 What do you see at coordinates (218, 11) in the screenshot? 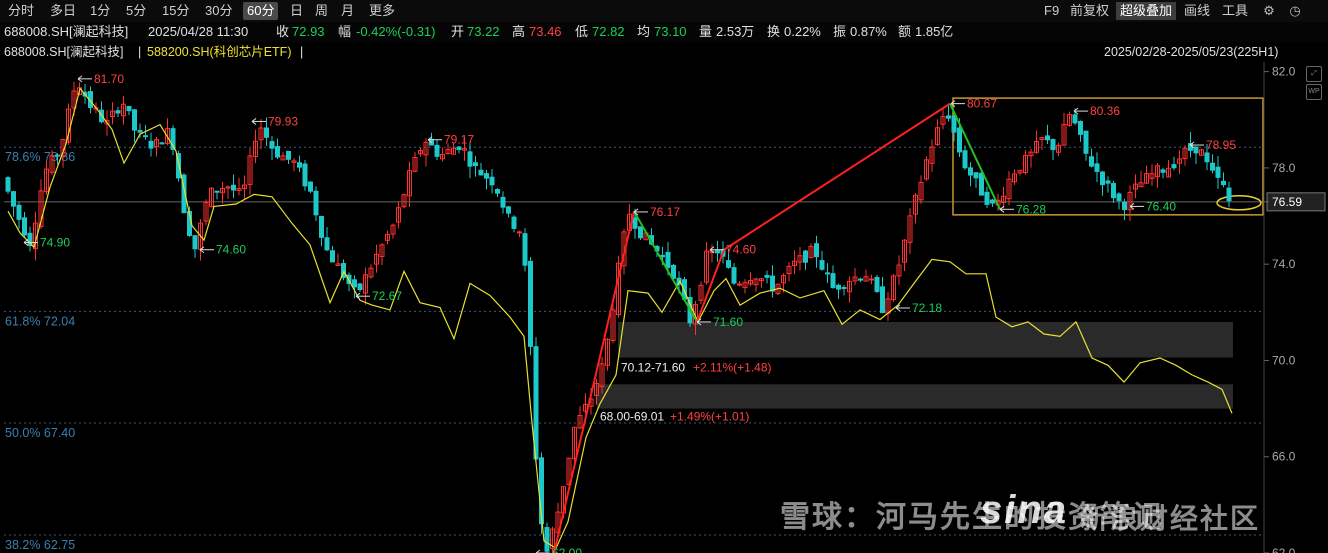
I see `period-tab-30min: 30分` at bounding box center [218, 11].